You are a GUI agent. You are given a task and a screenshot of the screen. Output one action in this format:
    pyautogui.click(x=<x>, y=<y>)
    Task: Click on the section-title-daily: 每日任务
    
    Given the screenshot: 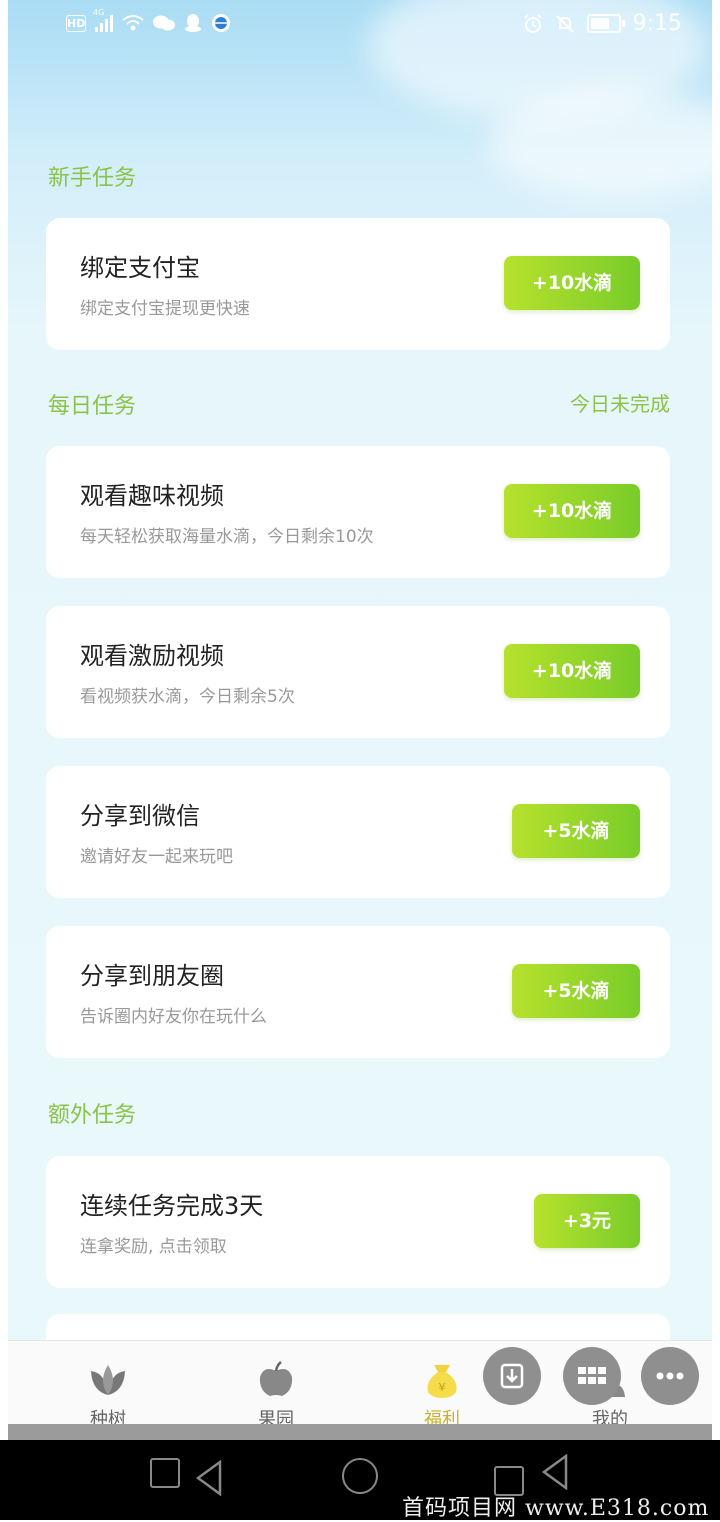 What is the action you would take?
    pyautogui.click(x=92, y=406)
    